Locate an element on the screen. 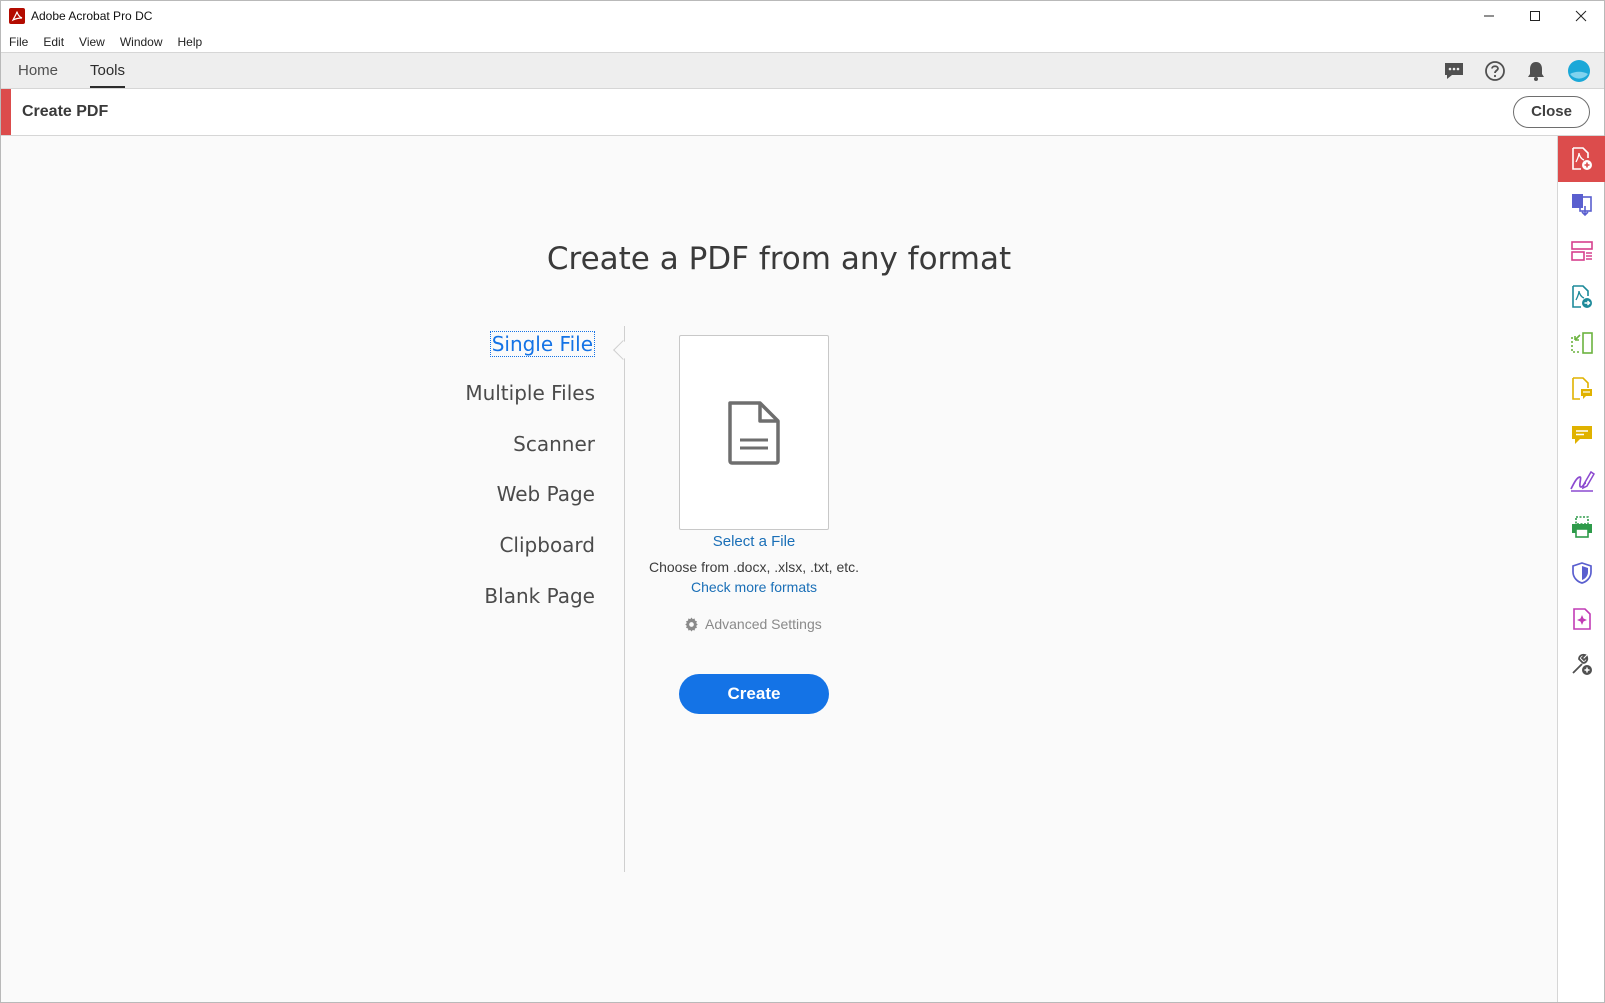 The image size is (1605, 1003). maximize-icon is located at coordinates (1535, 16).